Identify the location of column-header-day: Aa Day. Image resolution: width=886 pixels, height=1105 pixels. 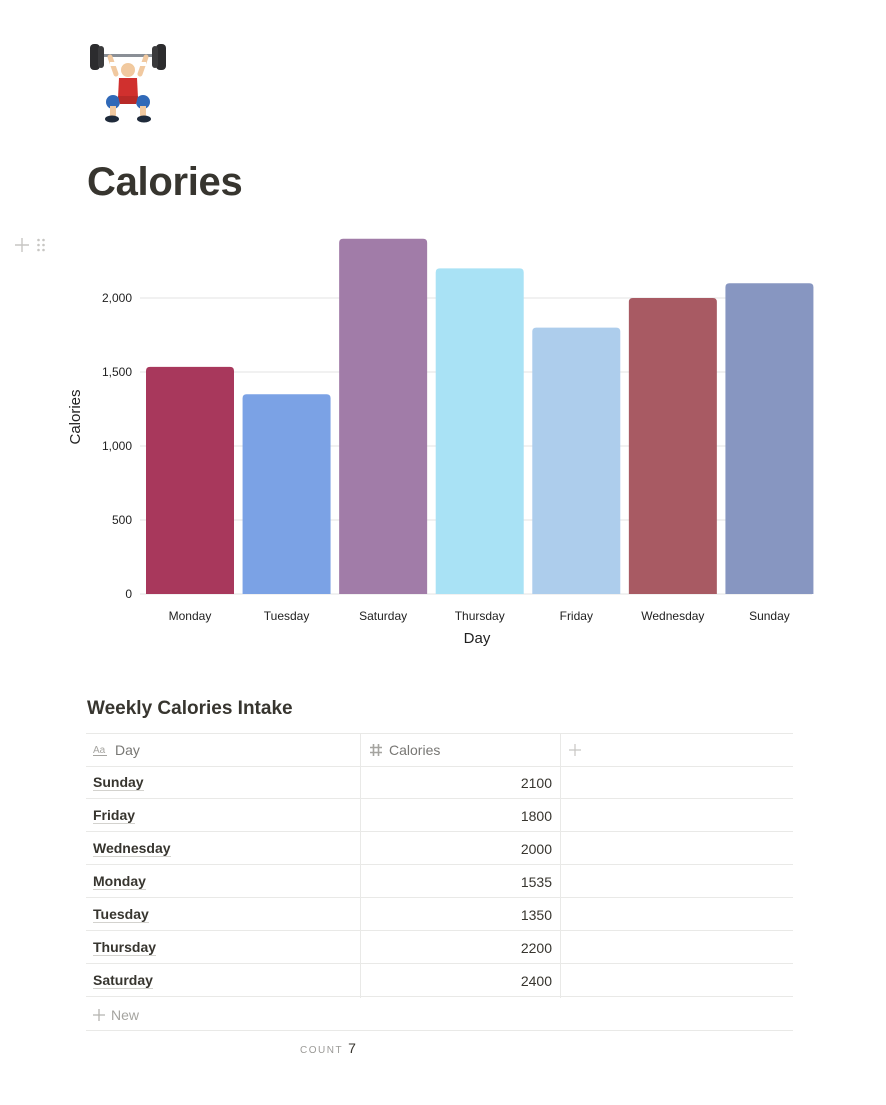
(116, 749).